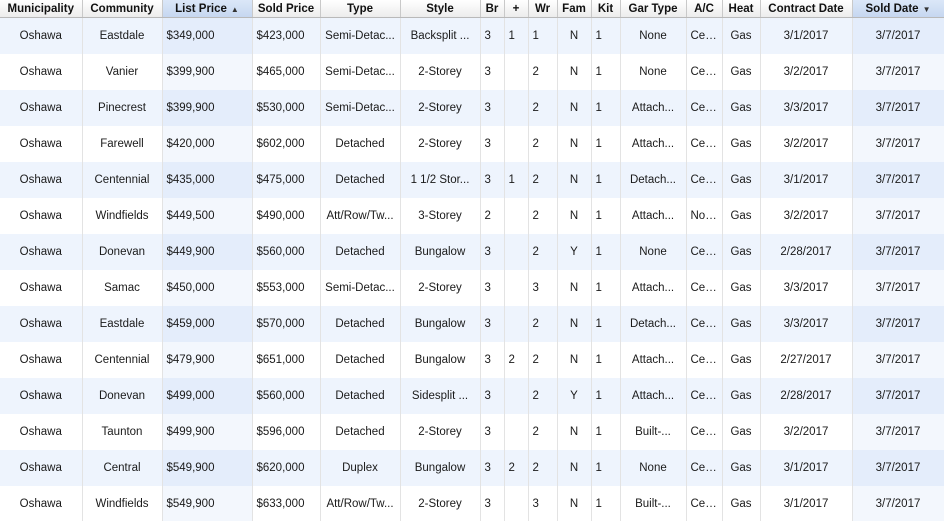  What do you see at coordinates (286, 288) in the screenshot?
I see `cell-sold-price: $553,000` at bounding box center [286, 288].